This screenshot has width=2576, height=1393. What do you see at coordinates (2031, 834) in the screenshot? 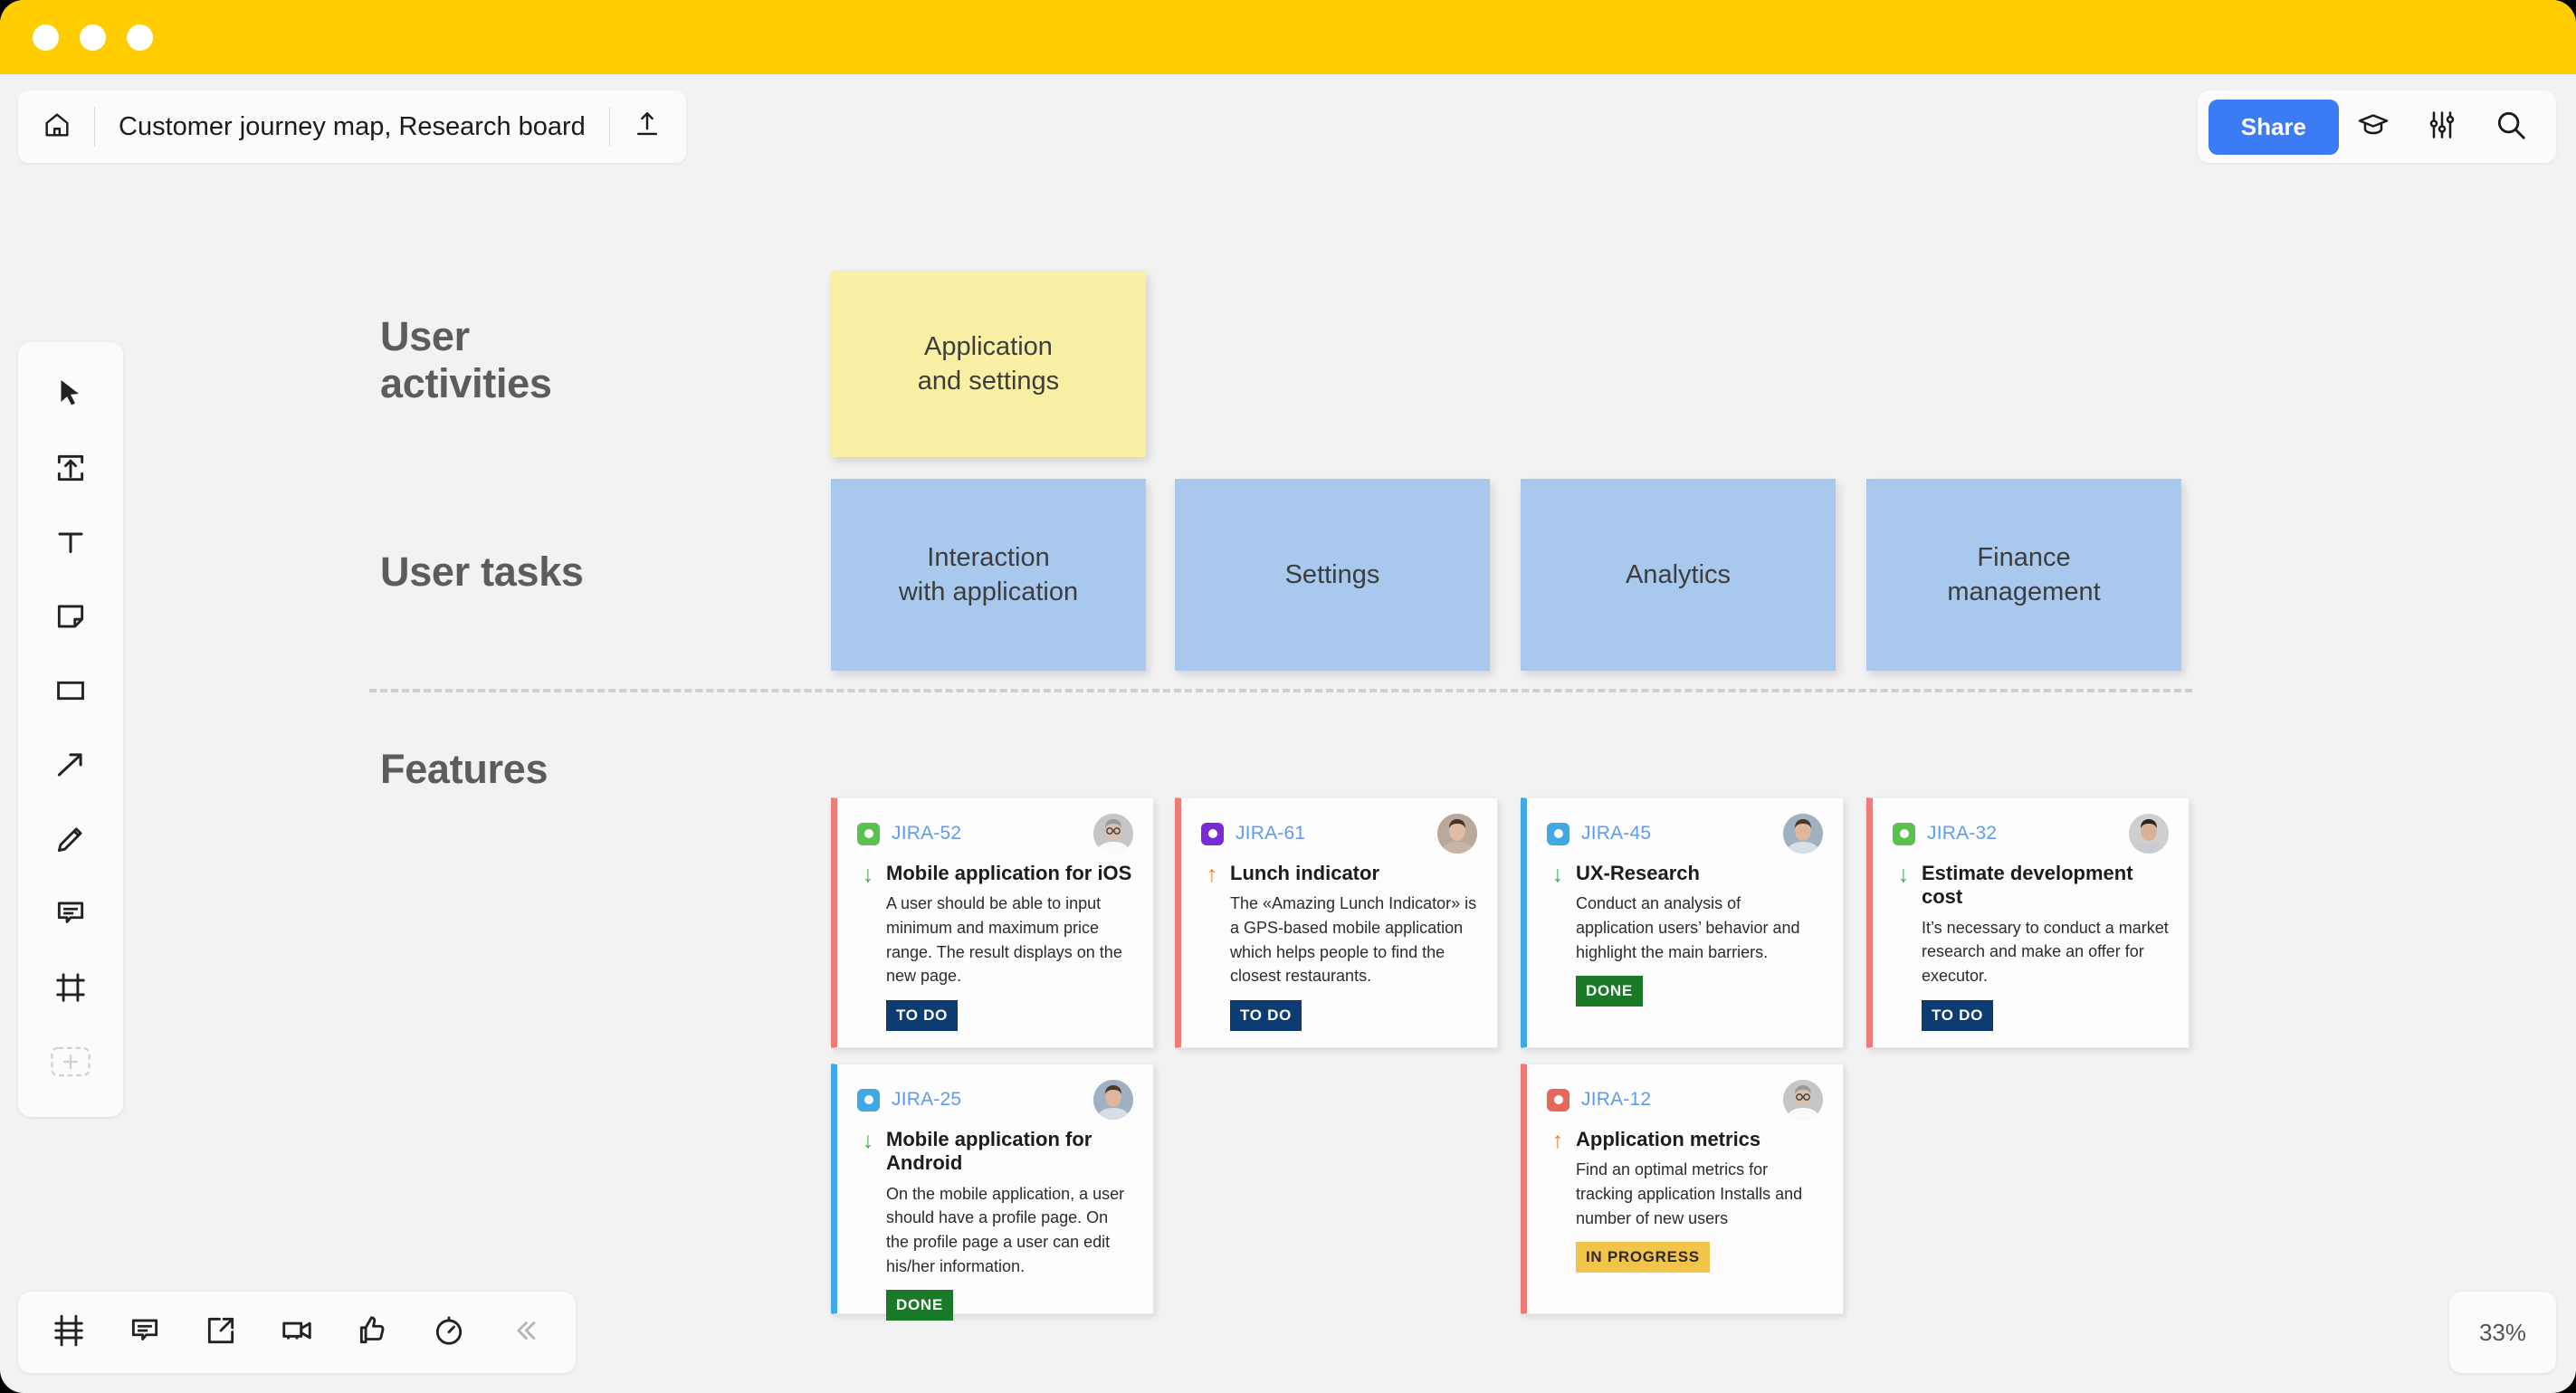
I see `card-header: JIRA-32` at bounding box center [2031, 834].